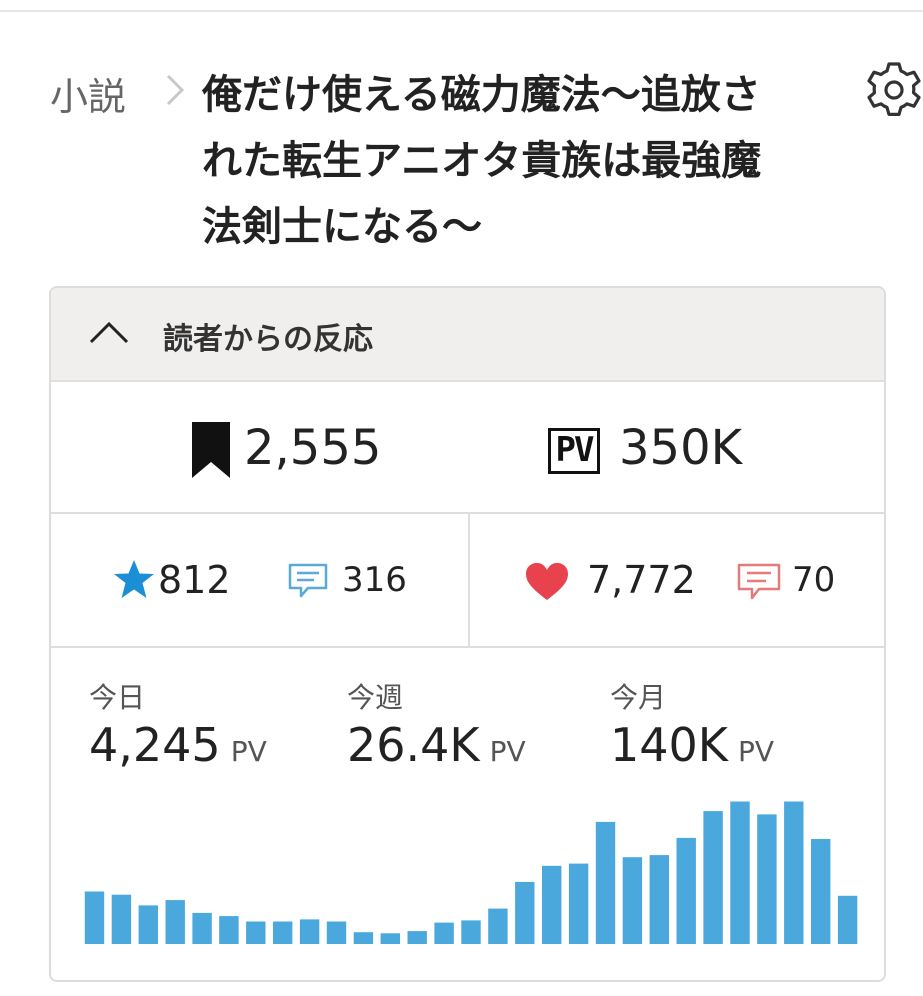  I want to click on row-divider, so click(469, 580).